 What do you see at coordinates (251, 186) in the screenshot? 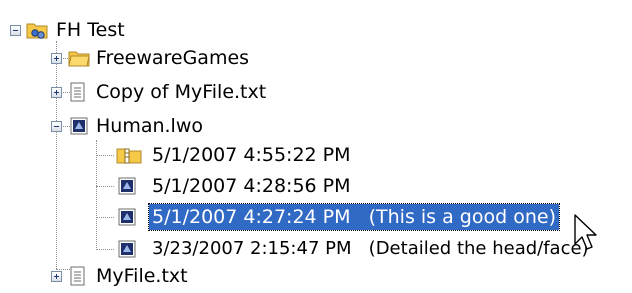
I see `tree-node-label: 5/1/2007 4:28:56 PM` at bounding box center [251, 186].